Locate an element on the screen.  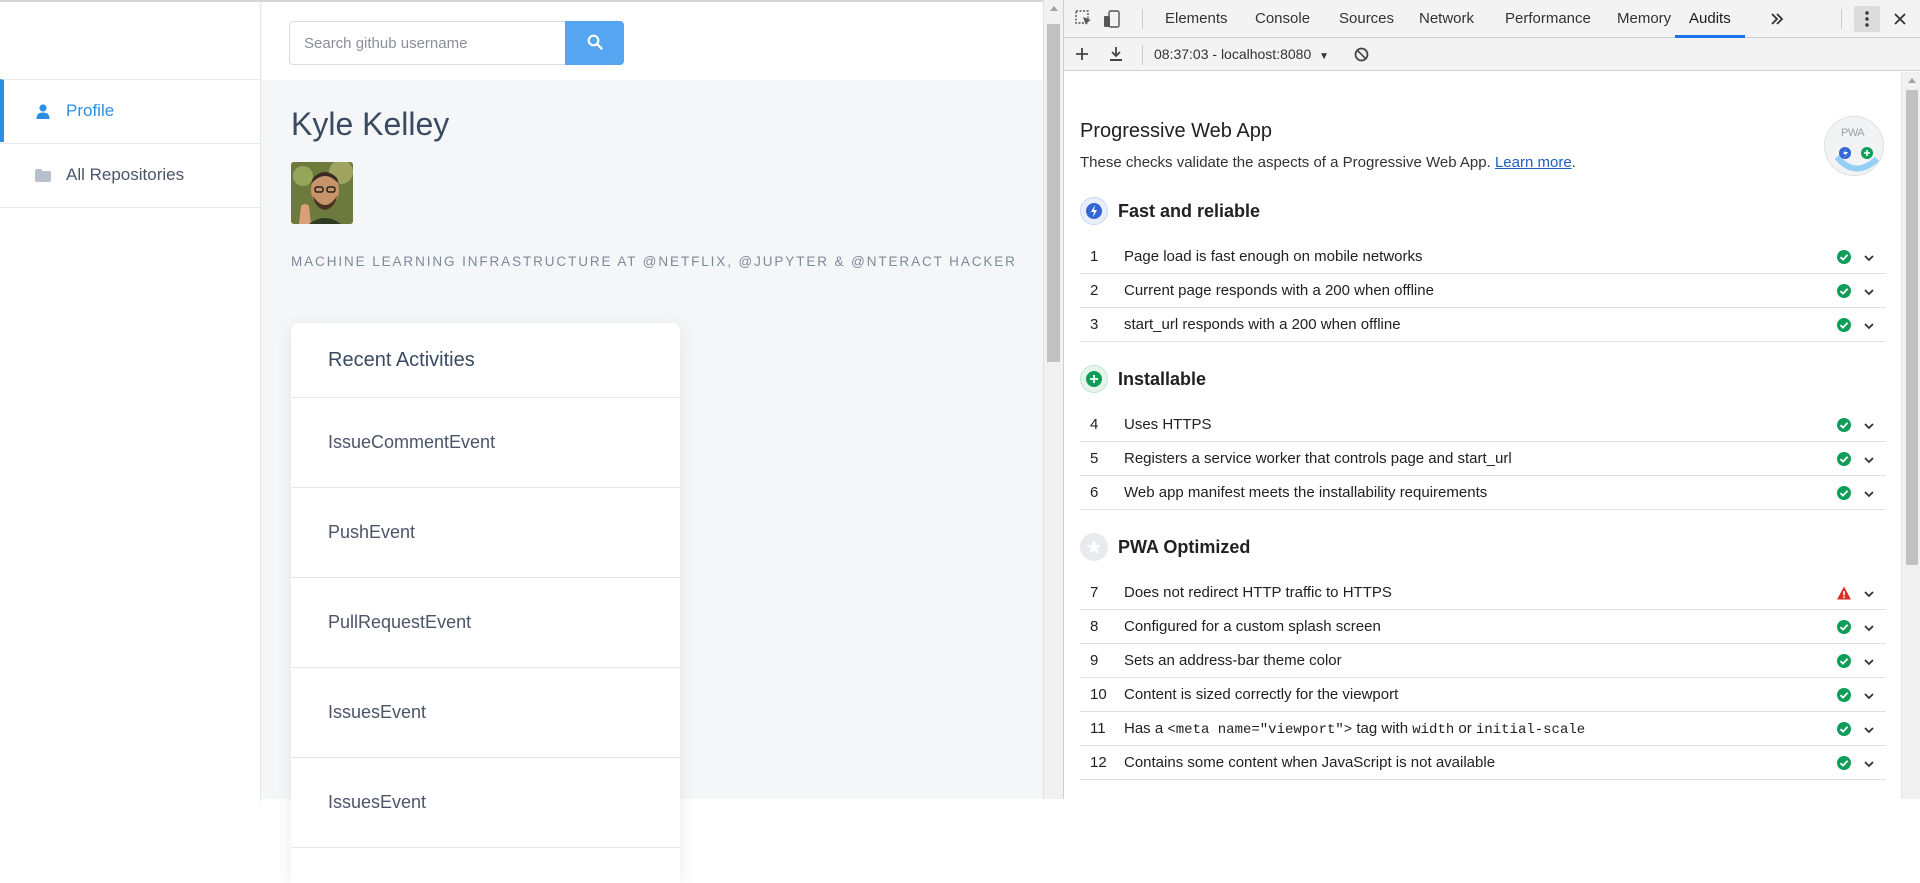
kebab-menu-icon is located at coordinates (1867, 19).